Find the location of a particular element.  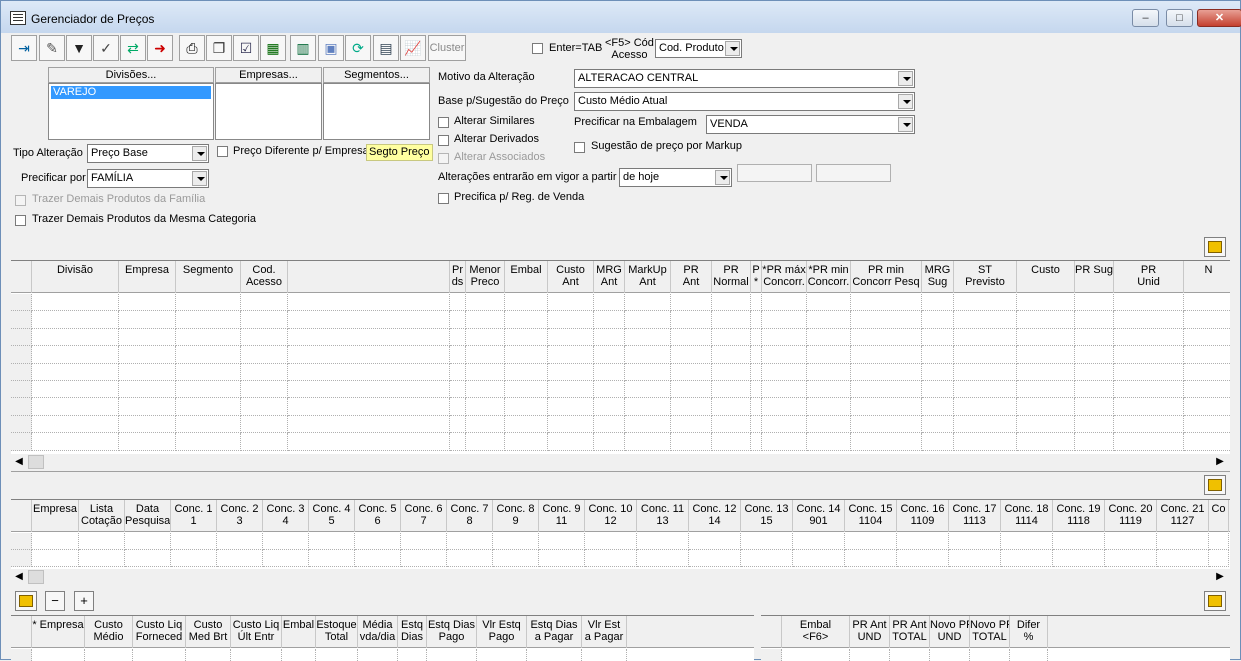

column-header: Conc. 11 13 is located at coordinates (663, 516).